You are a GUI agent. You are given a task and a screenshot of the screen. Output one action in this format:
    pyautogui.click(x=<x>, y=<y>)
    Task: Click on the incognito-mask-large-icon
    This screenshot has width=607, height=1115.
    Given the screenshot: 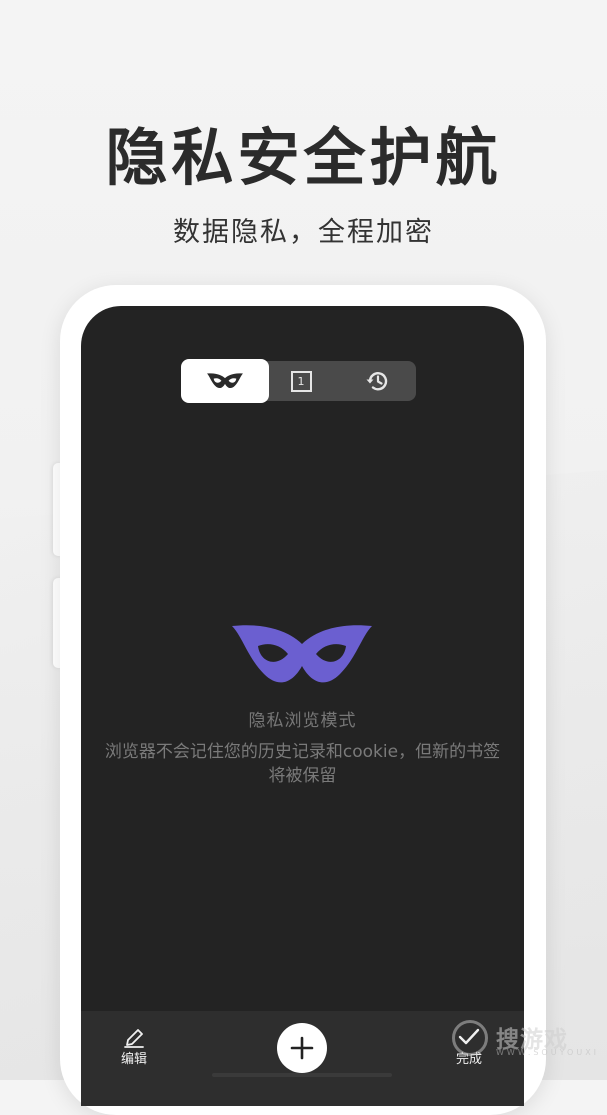 What is the action you would take?
    pyautogui.click(x=302, y=654)
    